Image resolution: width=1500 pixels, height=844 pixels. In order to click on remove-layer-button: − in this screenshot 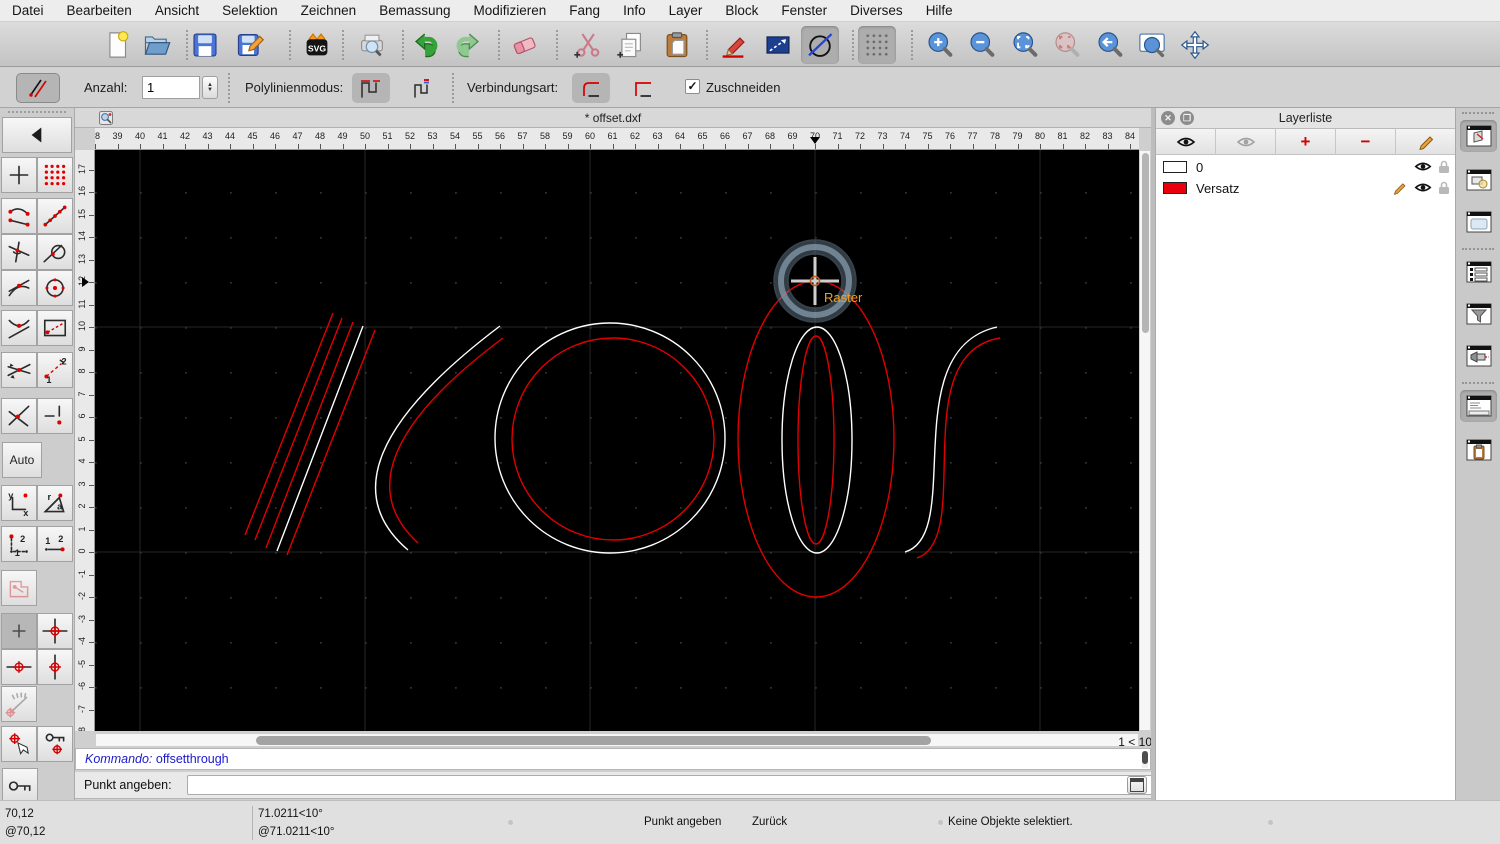, I will do `click(1366, 141)`.